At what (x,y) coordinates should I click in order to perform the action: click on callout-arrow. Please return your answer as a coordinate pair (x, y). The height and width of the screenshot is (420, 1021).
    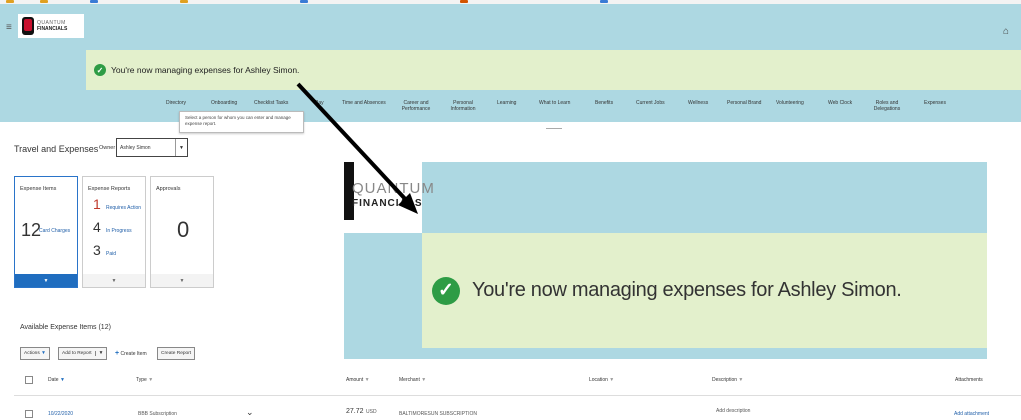
    Looking at the image, I should click on (357, 148).